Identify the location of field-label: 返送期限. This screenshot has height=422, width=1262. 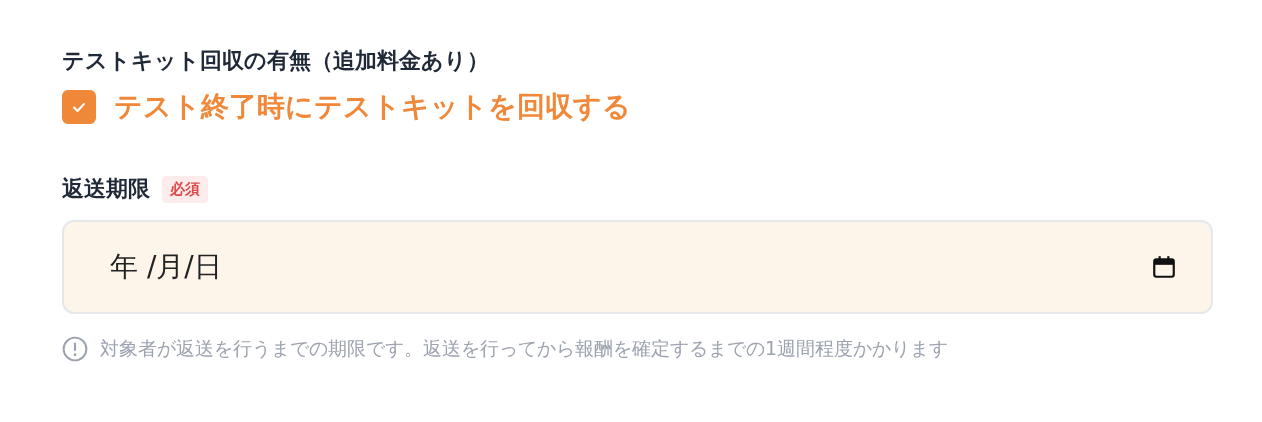
(106, 189).